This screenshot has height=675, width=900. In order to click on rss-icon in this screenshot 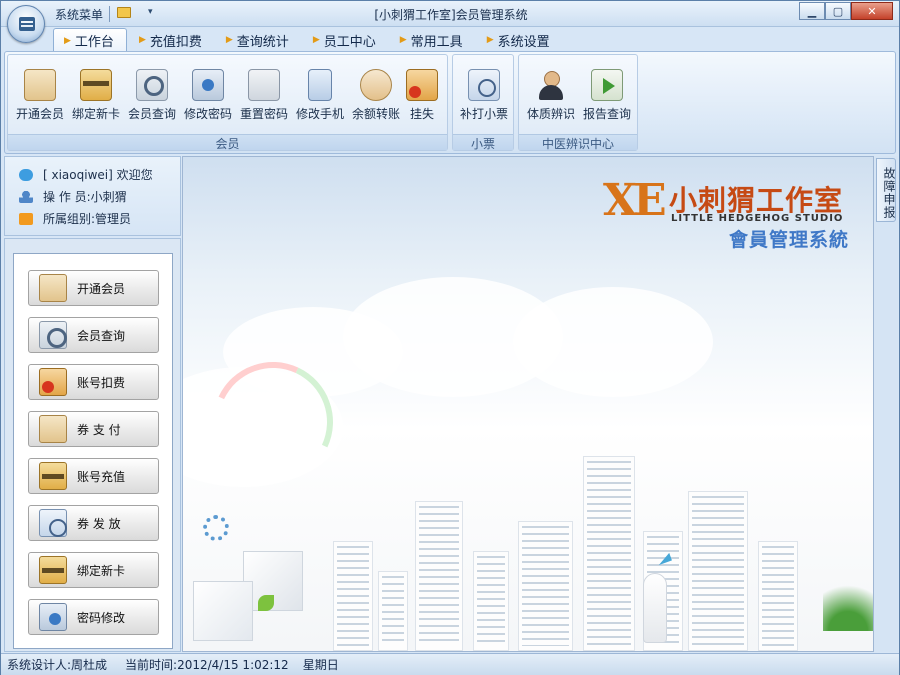, I will do `click(26, 218)`.